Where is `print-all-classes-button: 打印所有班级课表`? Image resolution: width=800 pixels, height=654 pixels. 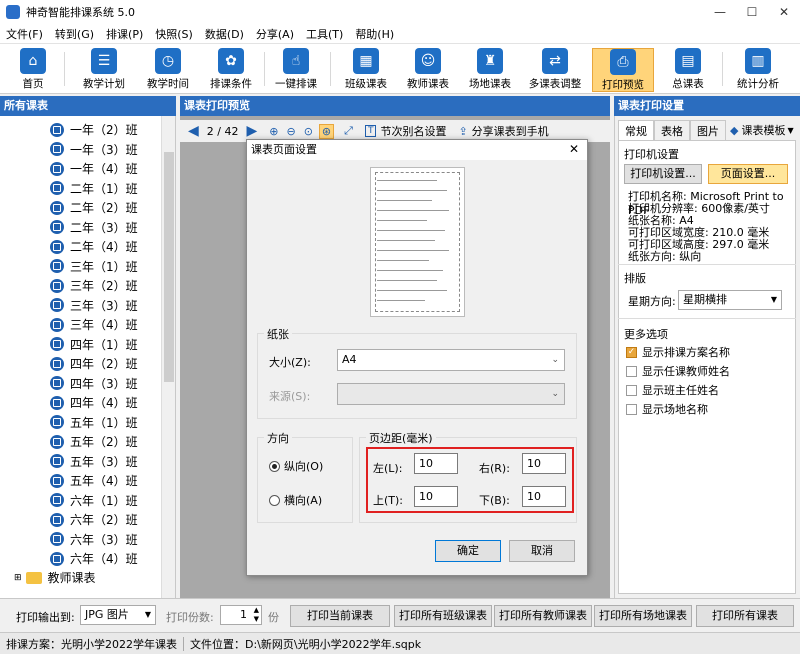 print-all-classes-button: 打印所有班级课表 is located at coordinates (443, 616).